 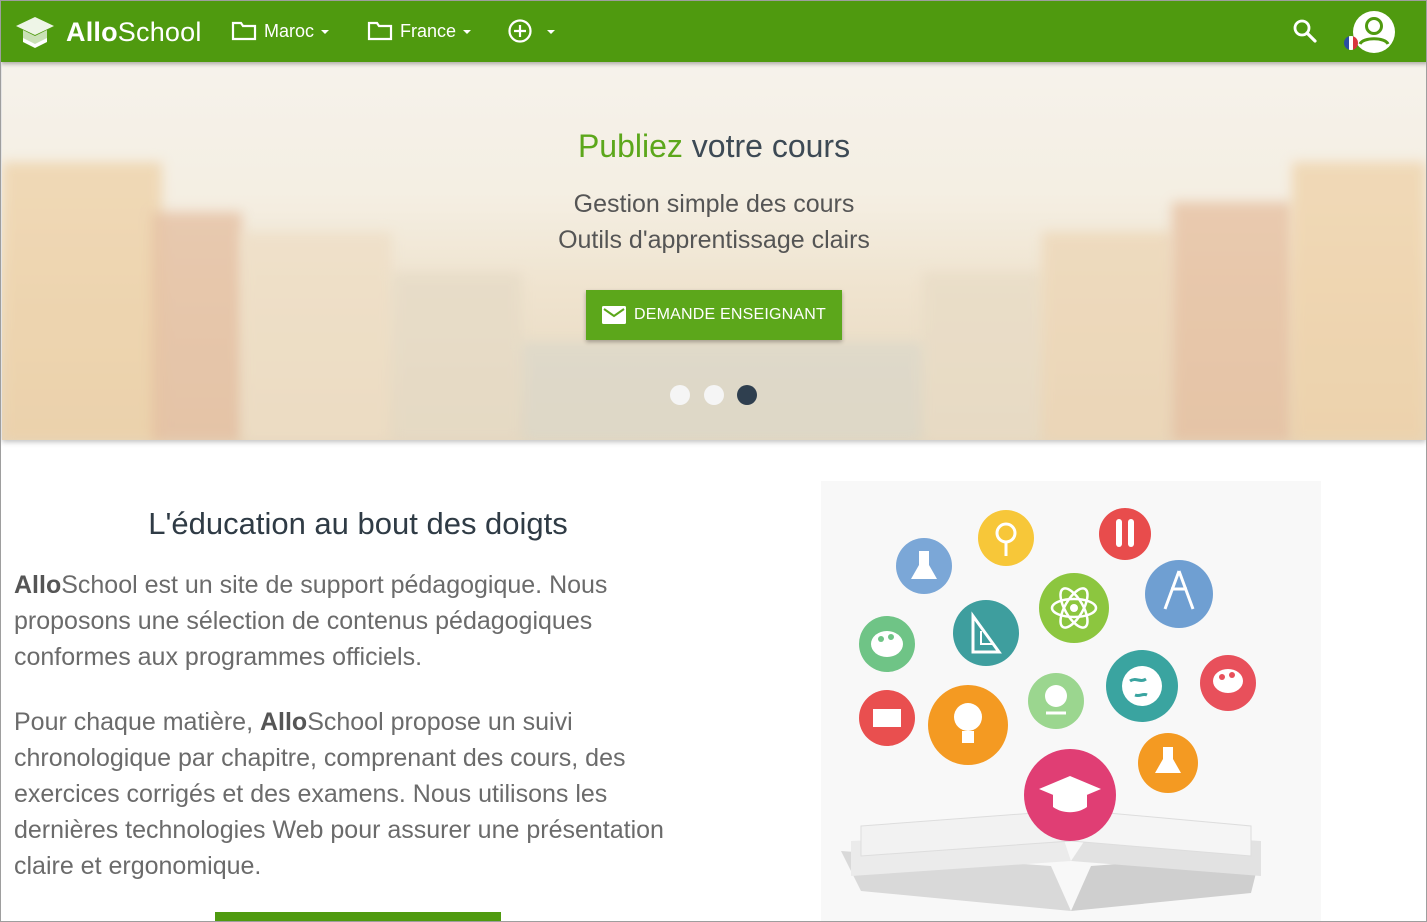 I want to click on book-bubble-icon, so click(x=887, y=718).